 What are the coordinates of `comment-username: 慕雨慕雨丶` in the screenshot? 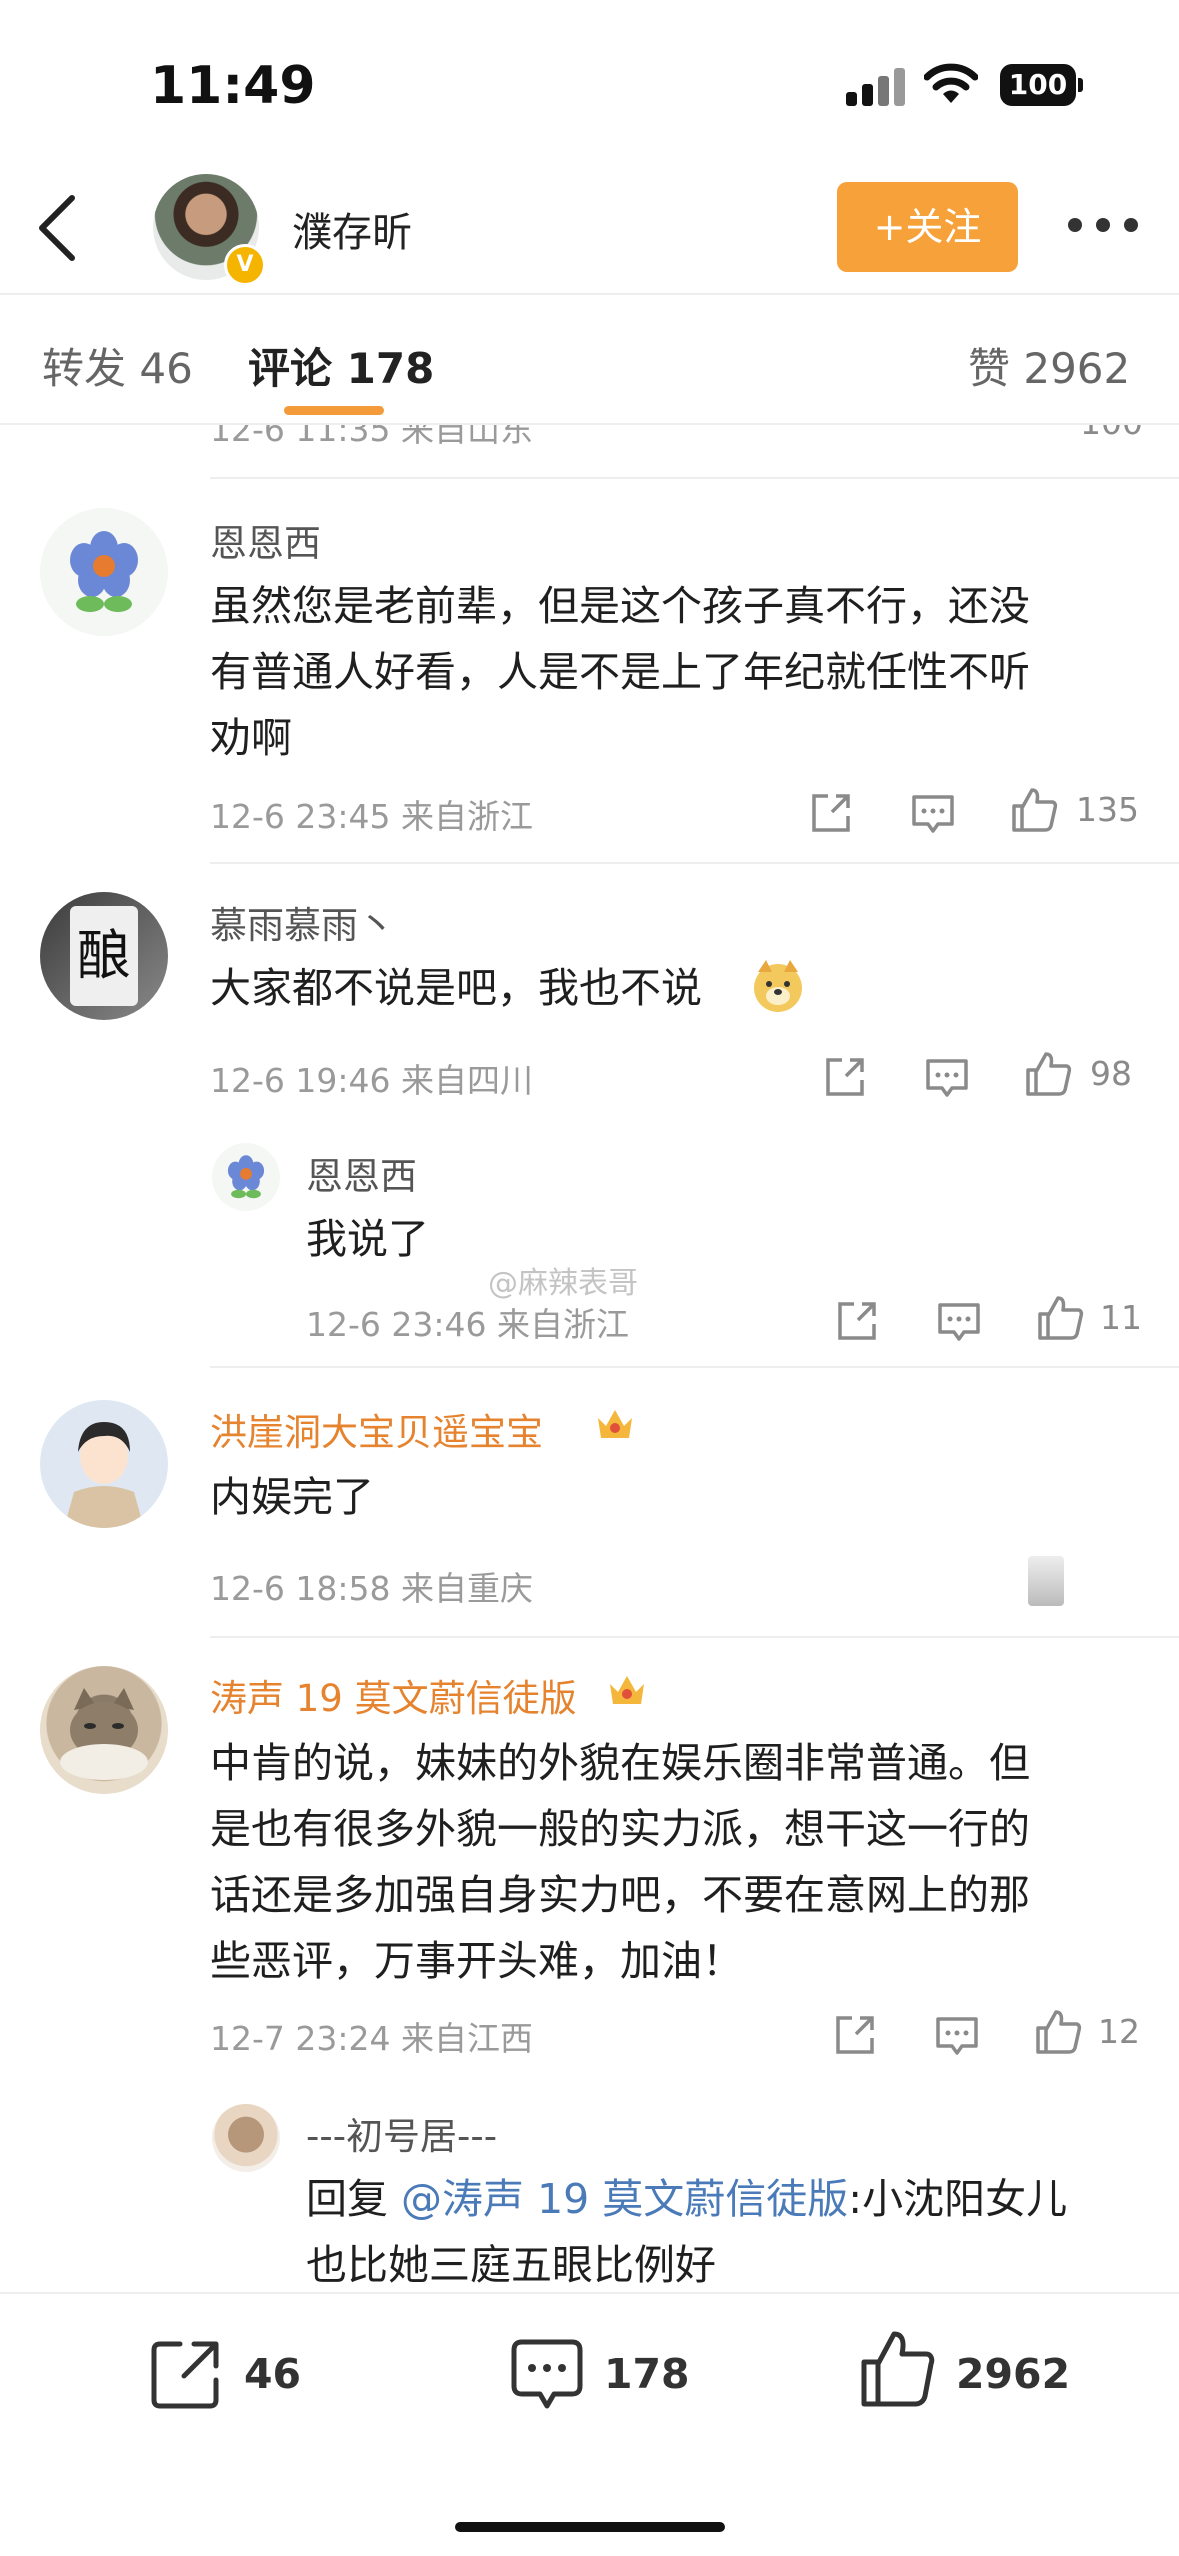 It's located at (302, 922).